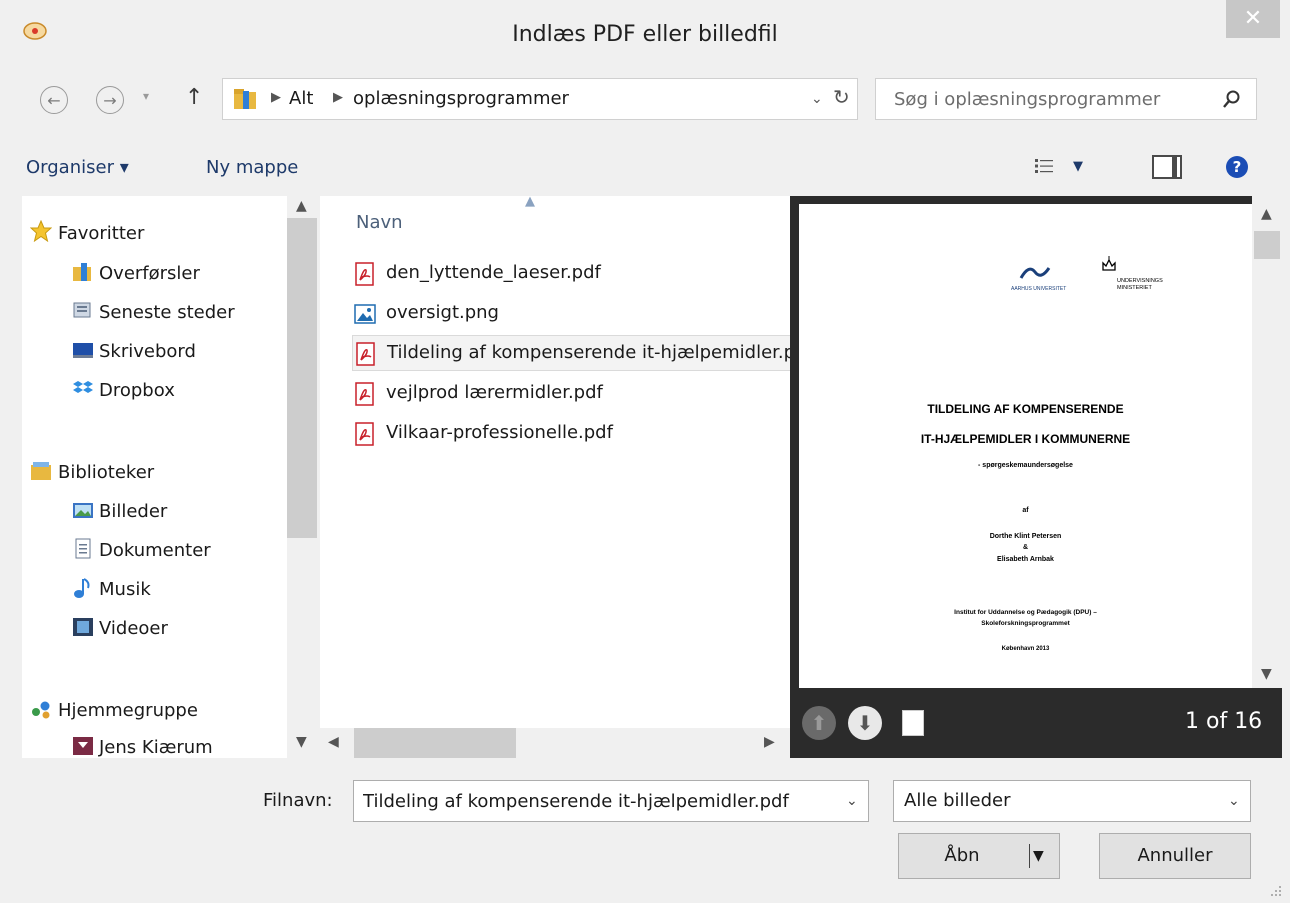  I want to click on address-bar: ▶ Alt ▶ oplæsningsprogrammer ⌄ ↻, so click(540, 99).